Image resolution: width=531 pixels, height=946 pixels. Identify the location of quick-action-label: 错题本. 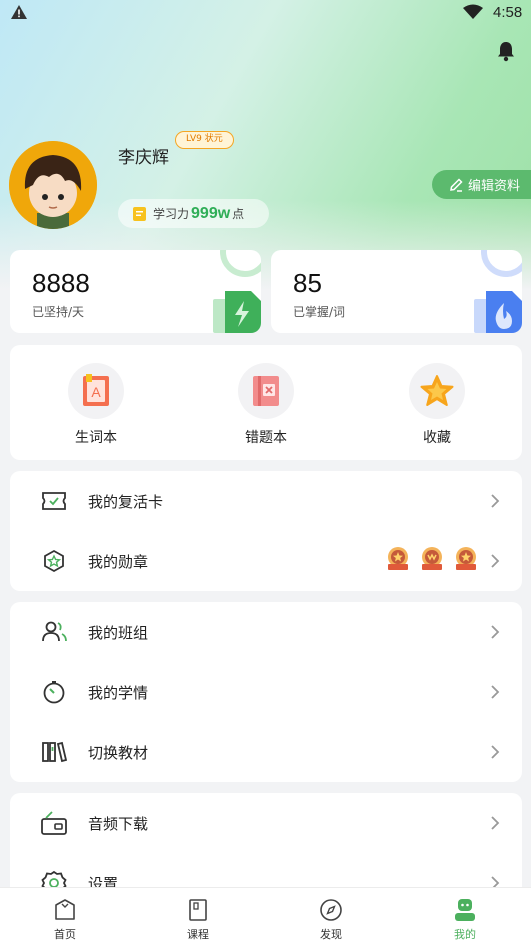
(266, 438).